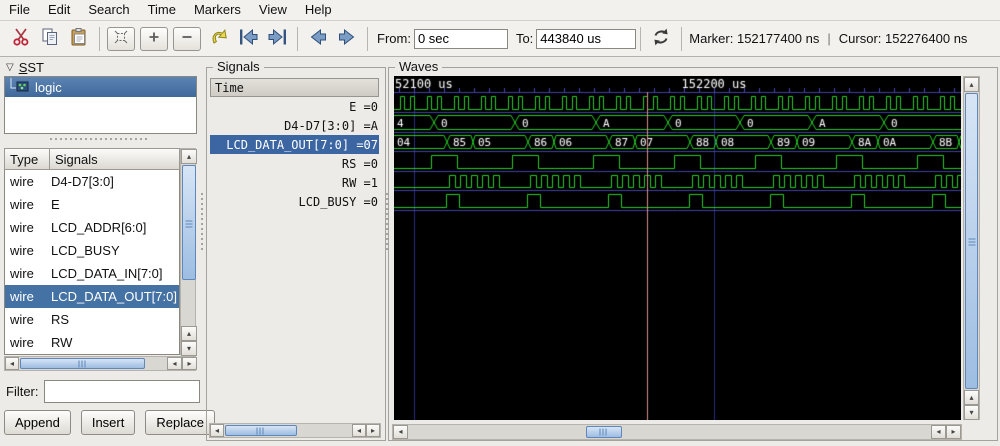  Describe the element at coordinates (31, 67) in the screenshot. I see `sst-label: SST` at that location.